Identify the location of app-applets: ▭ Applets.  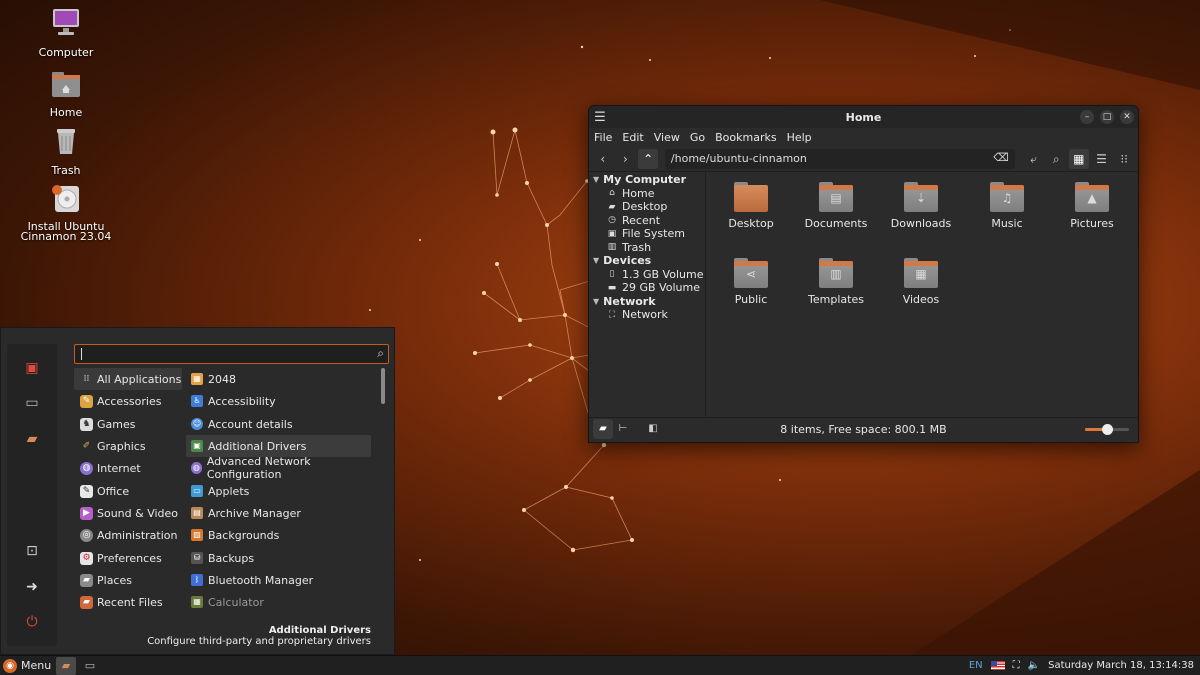
(278, 491).